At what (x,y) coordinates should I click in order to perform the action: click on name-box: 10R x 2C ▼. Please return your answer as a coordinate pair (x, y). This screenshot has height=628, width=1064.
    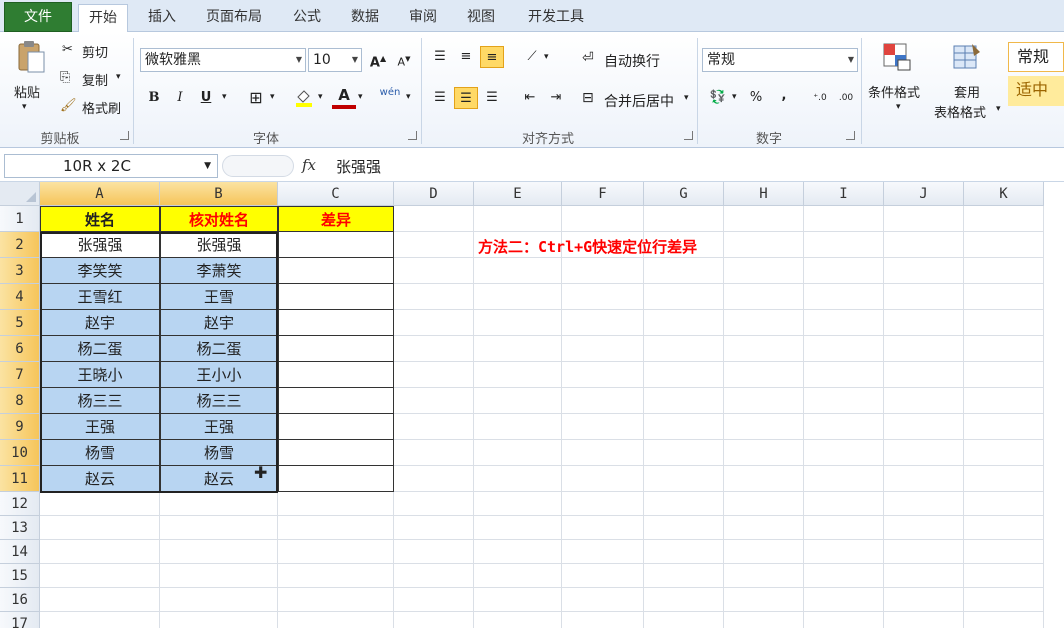
    Looking at the image, I should click on (111, 166).